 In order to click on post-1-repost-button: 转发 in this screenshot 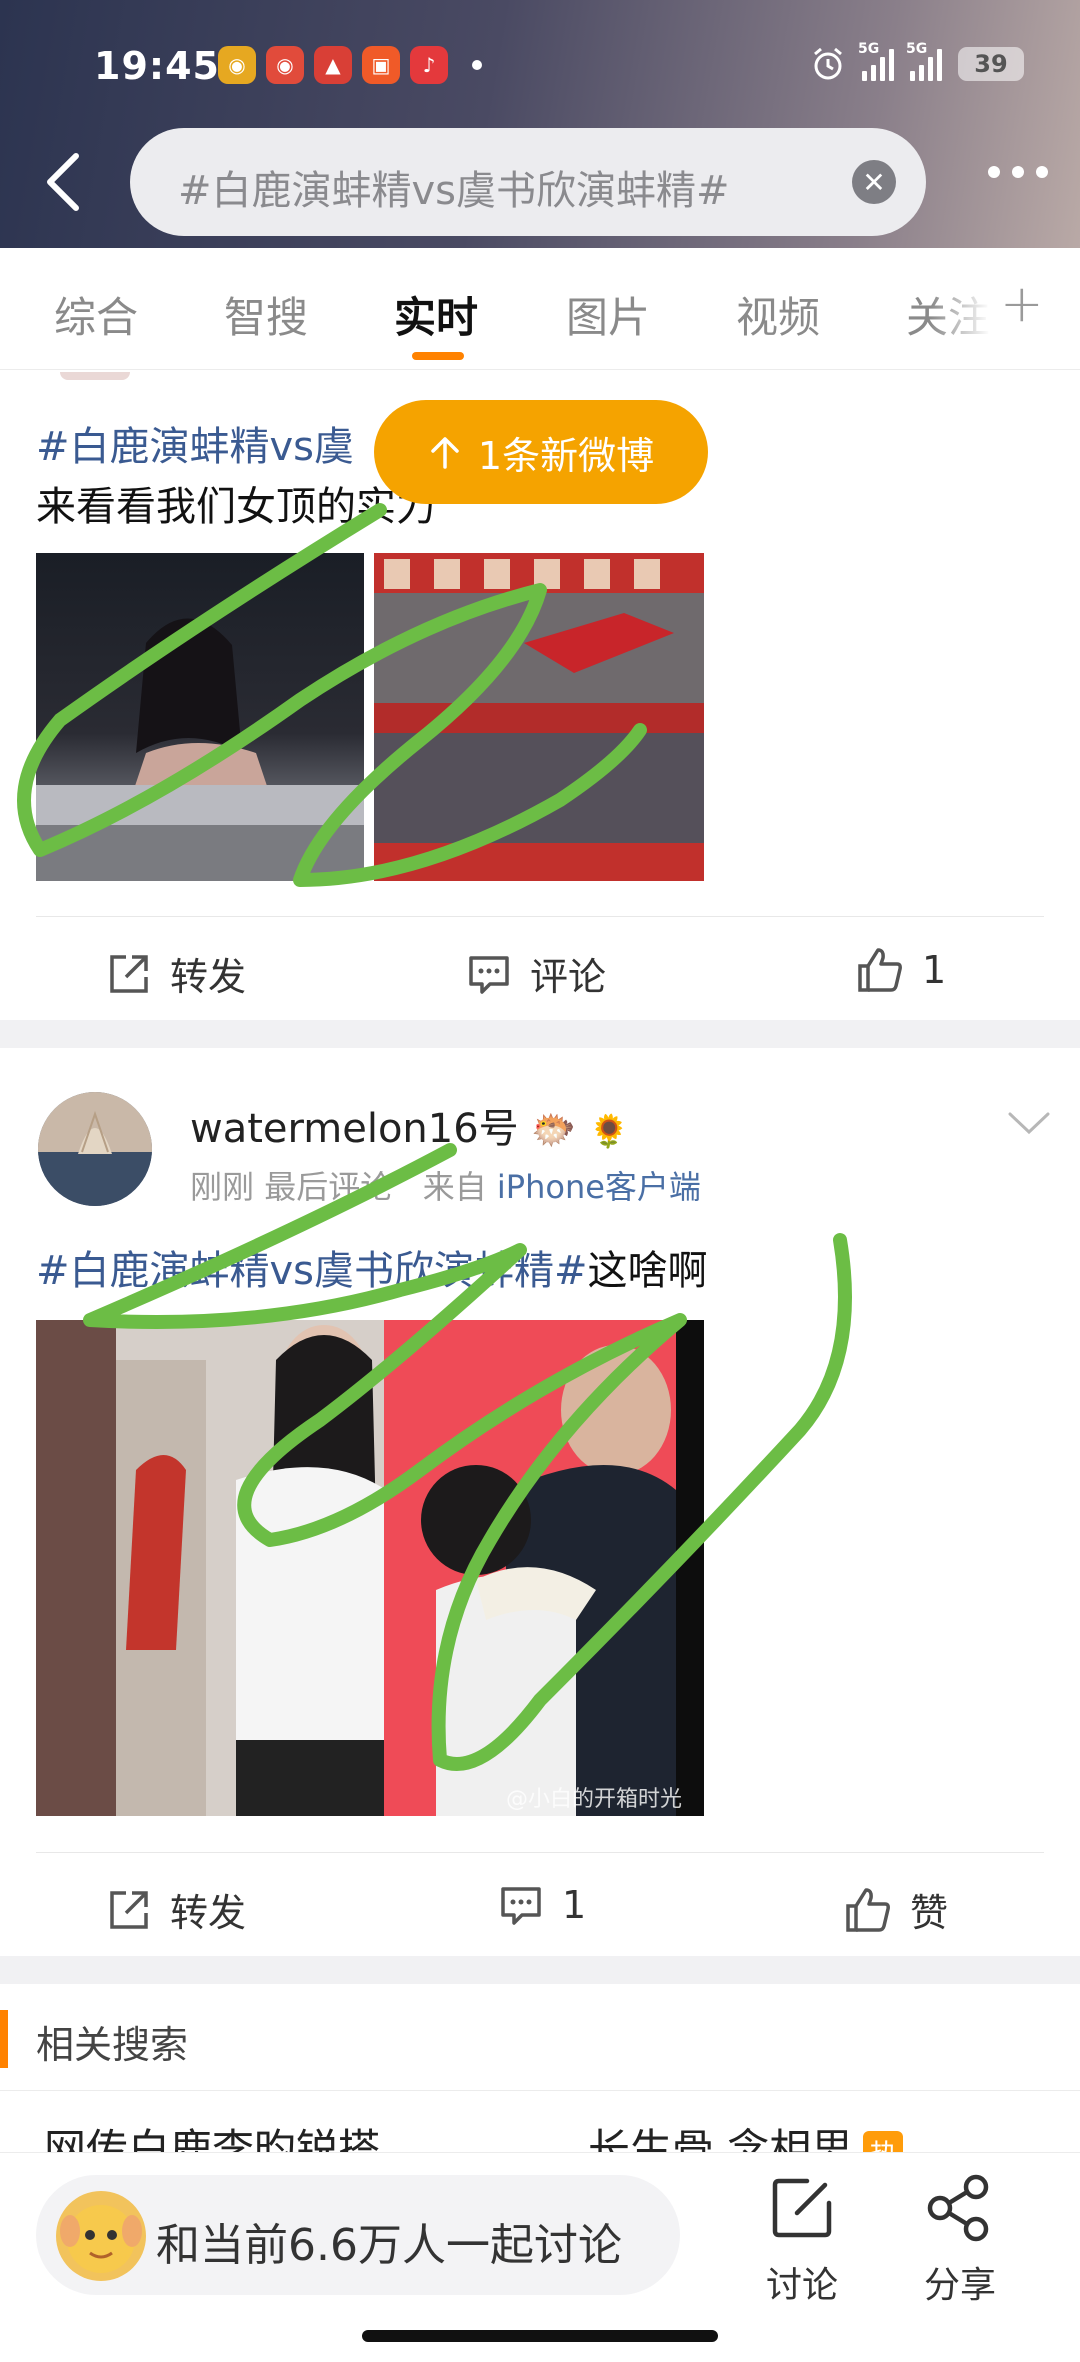, I will do `click(176, 973)`.